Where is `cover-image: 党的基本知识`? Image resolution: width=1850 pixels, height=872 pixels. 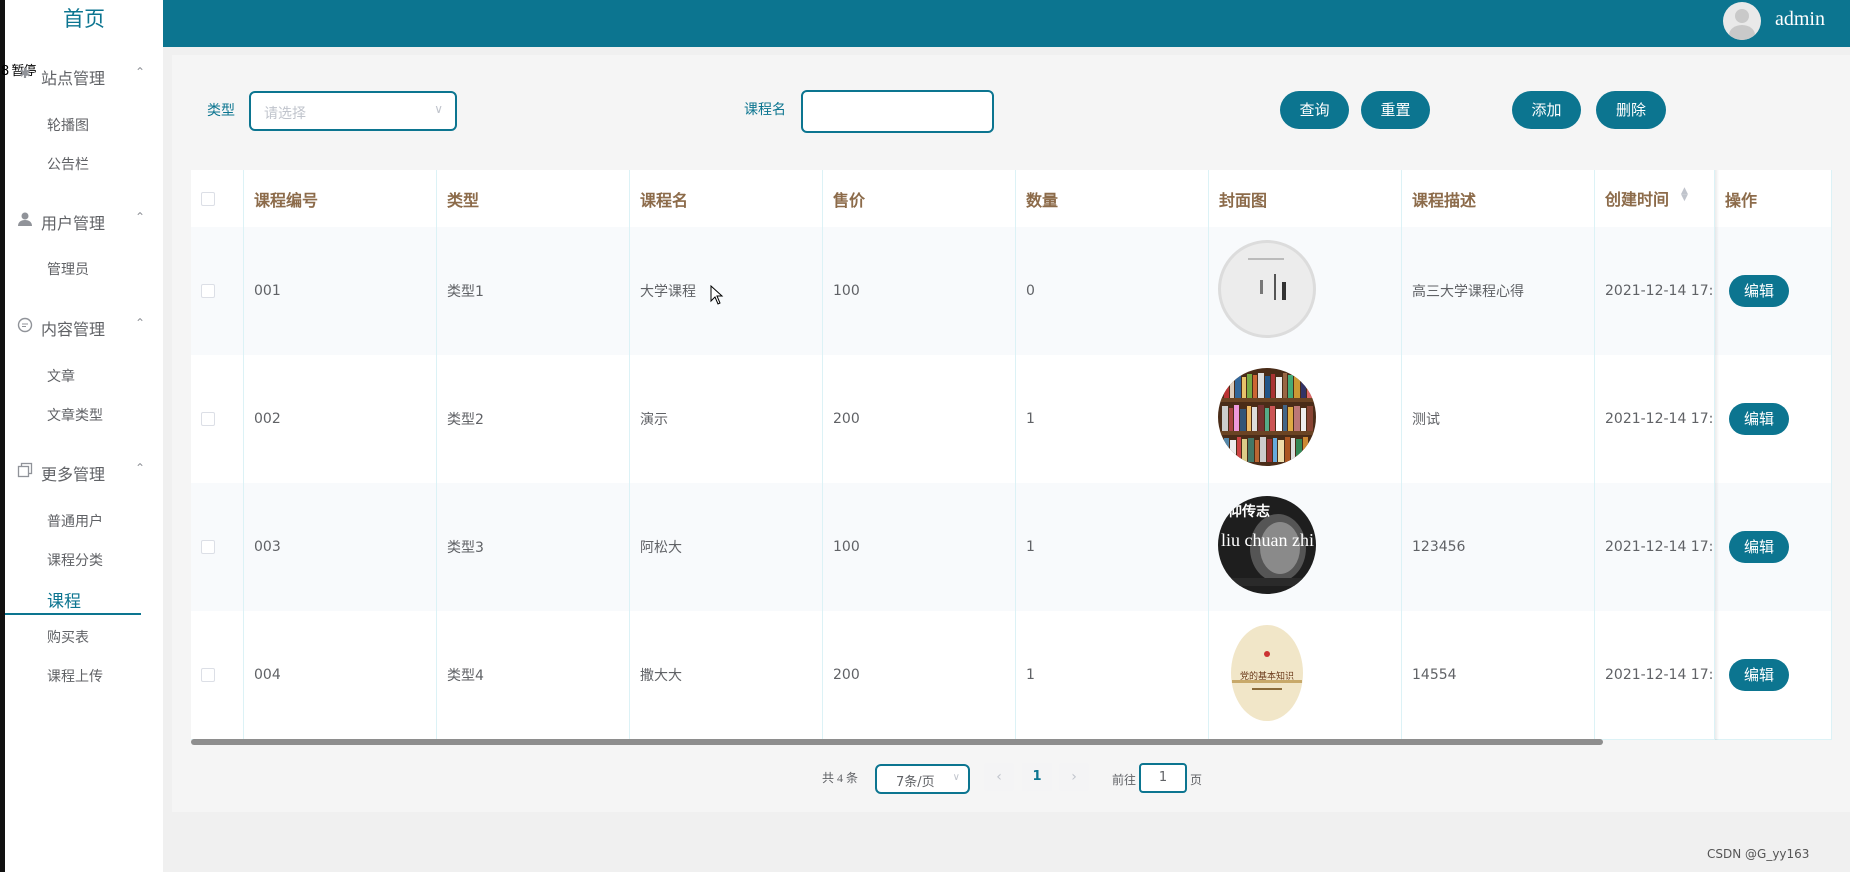 cover-image: 党的基本知识 is located at coordinates (1267, 673).